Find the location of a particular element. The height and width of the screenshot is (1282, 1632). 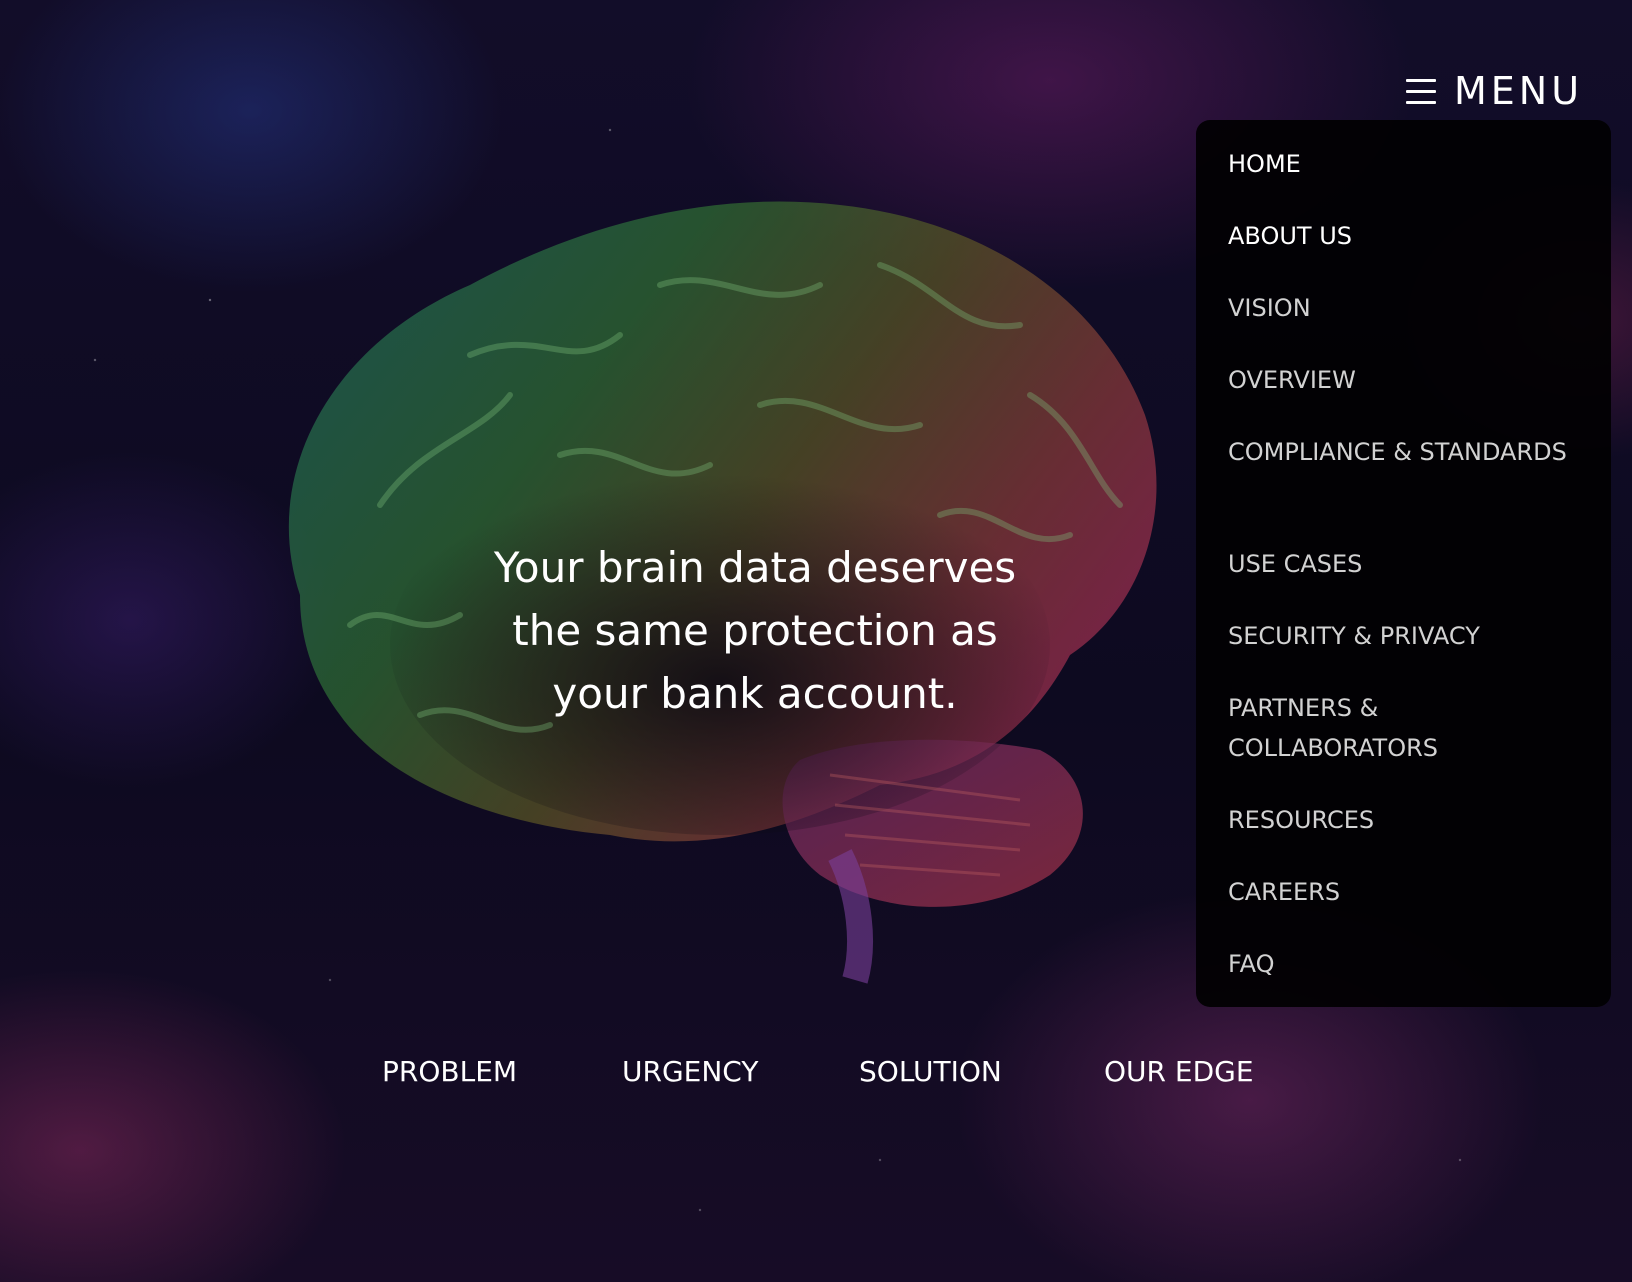

menu-item-overview: OVERVIEW is located at coordinates (1408, 380).